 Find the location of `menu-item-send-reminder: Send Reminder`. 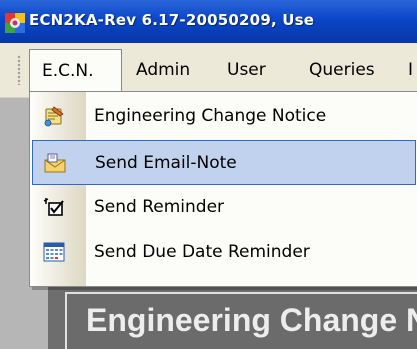

menu-item-send-reminder: Send Reminder is located at coordinates (224, 207).